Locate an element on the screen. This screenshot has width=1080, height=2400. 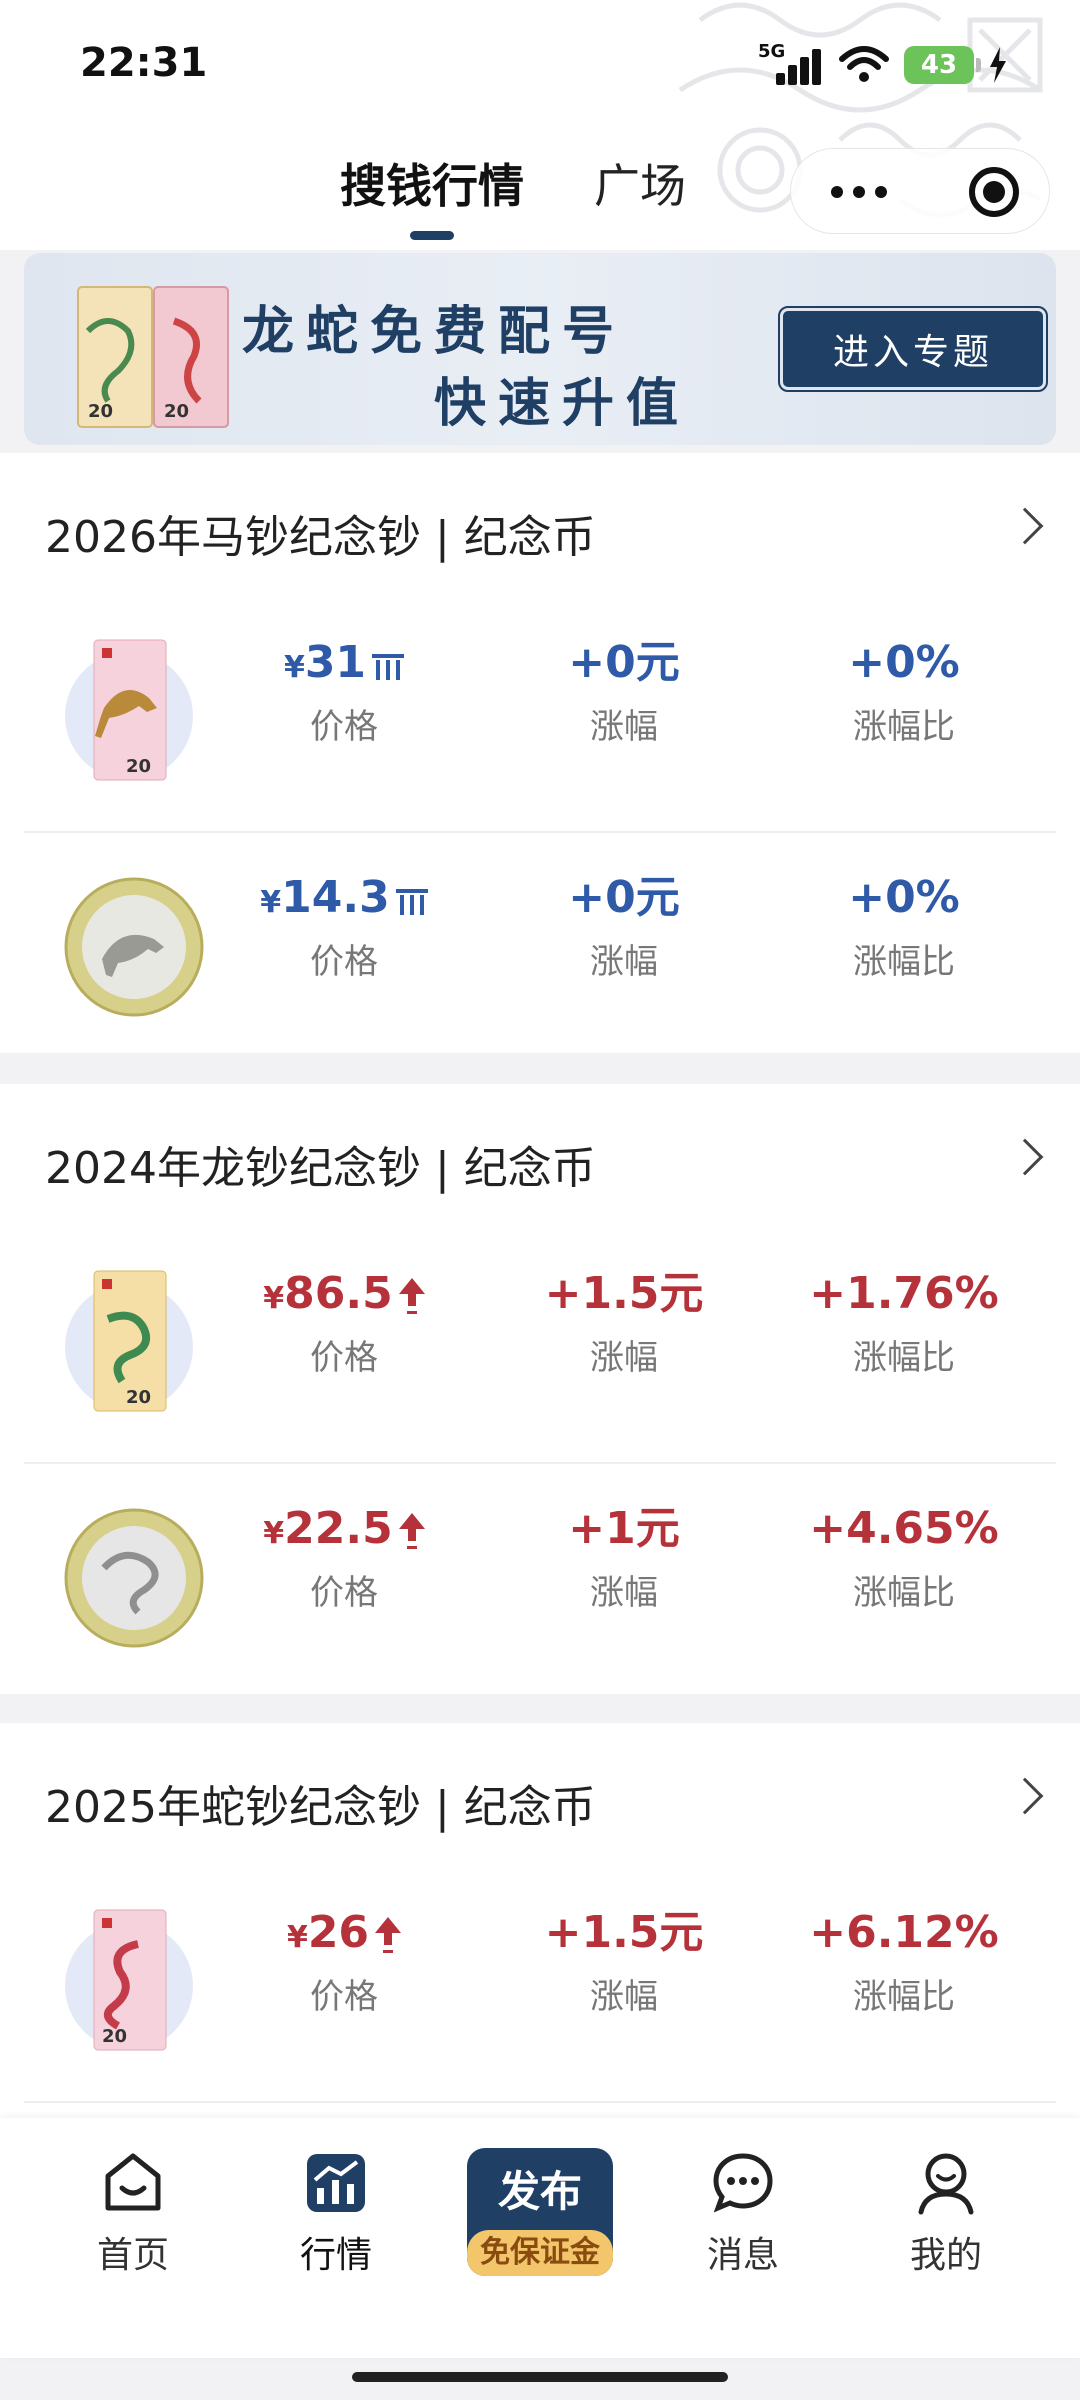
status-bar: 22:31 5G 43 is located at coordinates (540, 65).